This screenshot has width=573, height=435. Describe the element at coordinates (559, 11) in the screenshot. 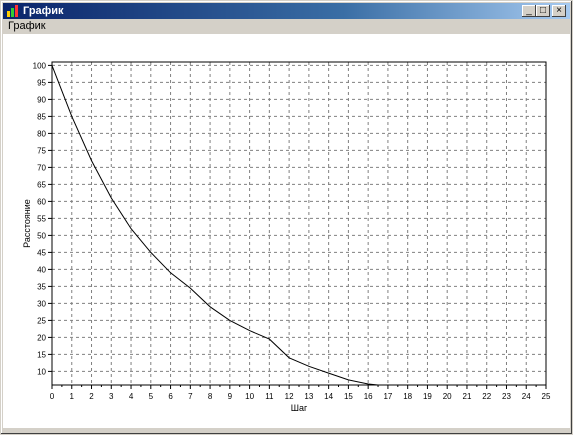

I see `close-button: ×` at that location.